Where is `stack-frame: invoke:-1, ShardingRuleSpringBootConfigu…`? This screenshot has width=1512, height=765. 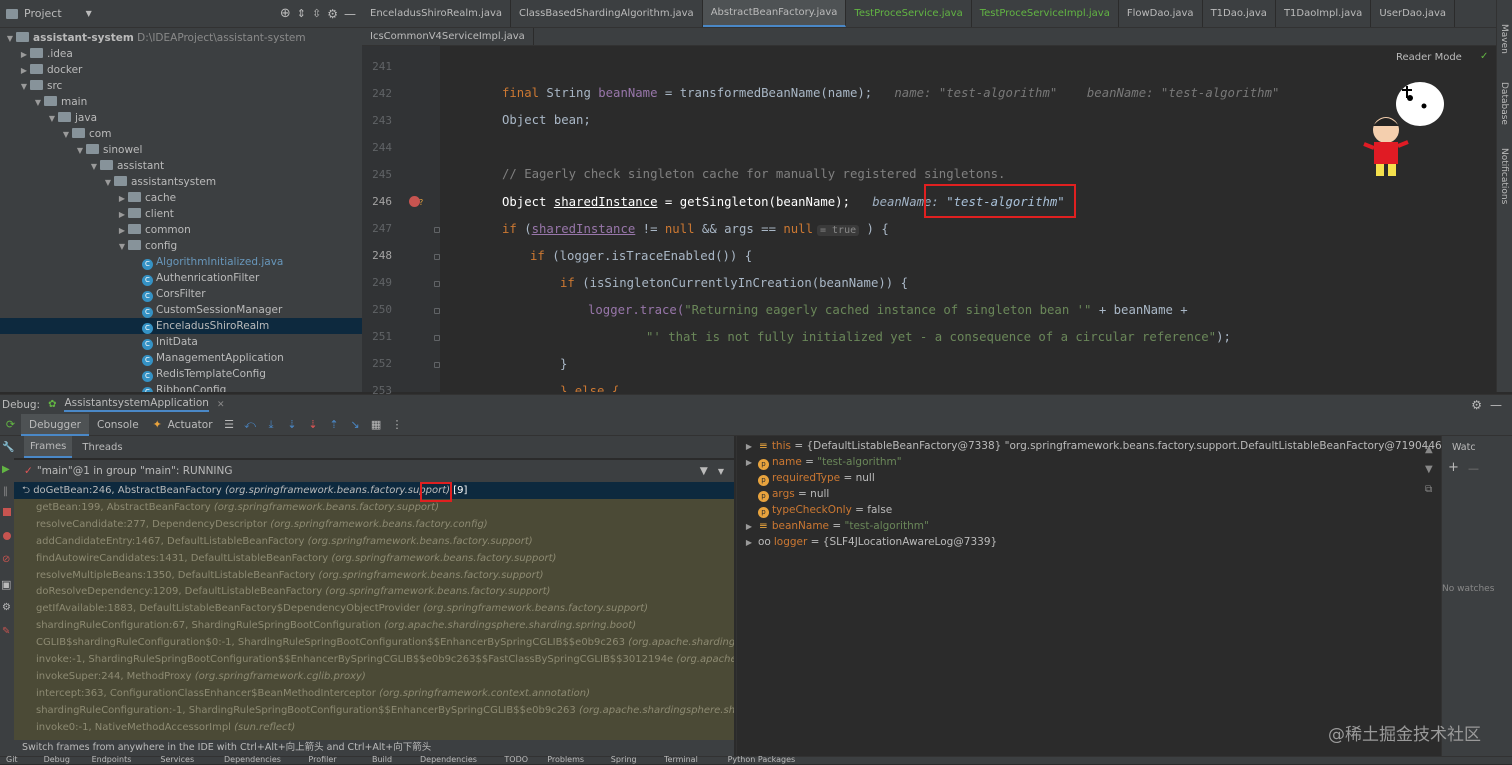
stack-frame: invoke:-1, ShardingRuleSpringBootConfigu… is located at coordinates (374, 659).